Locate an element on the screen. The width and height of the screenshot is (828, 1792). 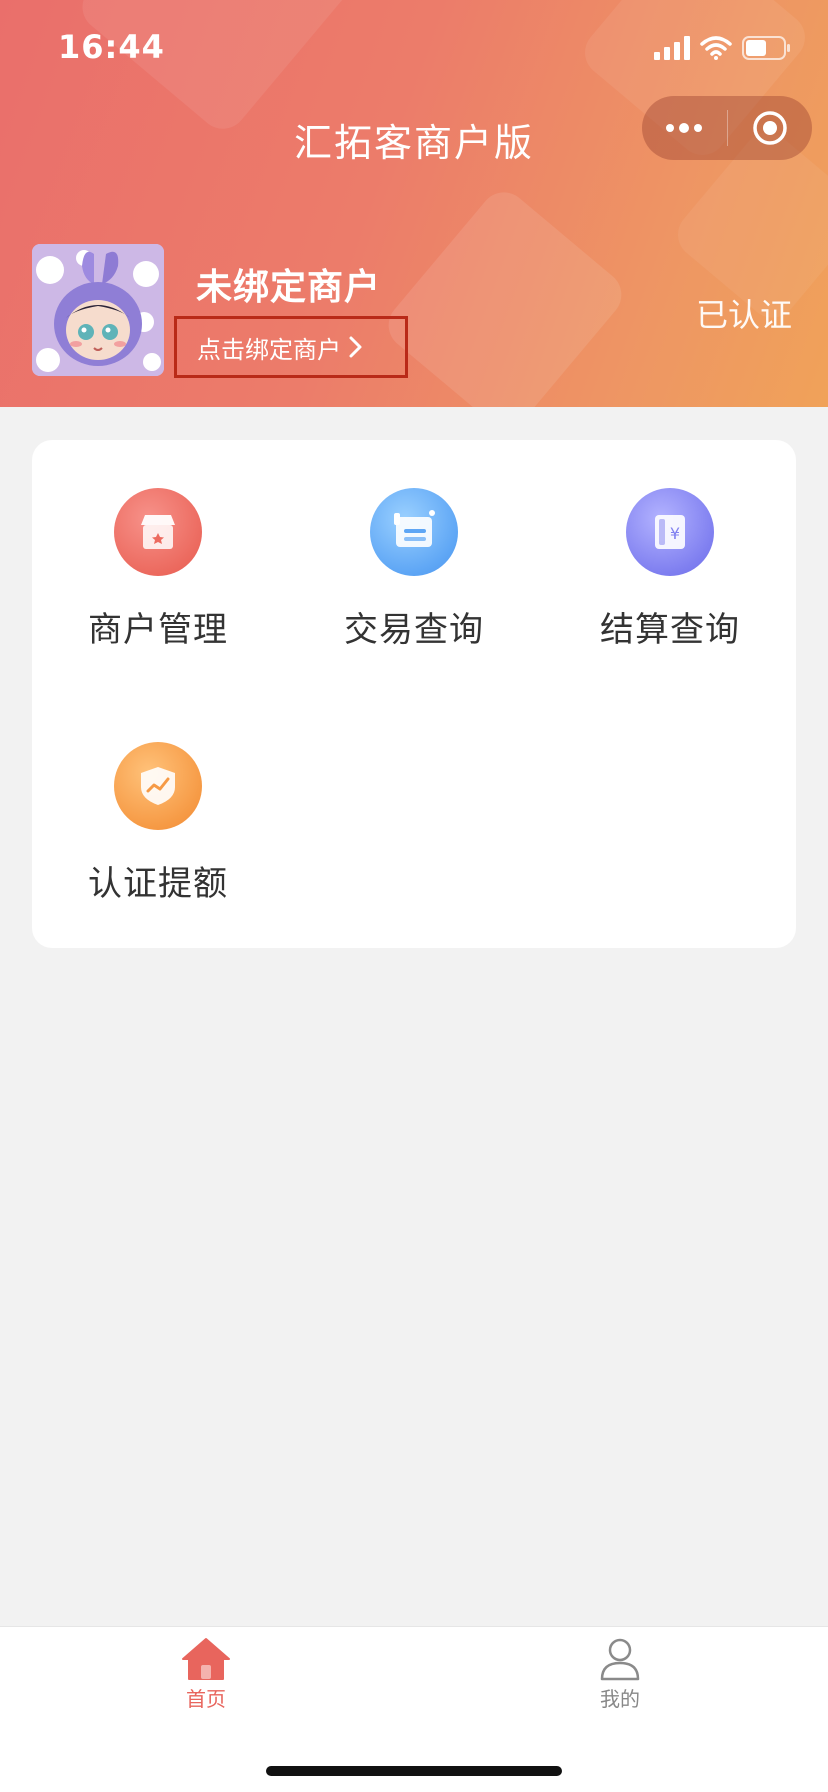
header-decoration is located at coordinates (505, 294).